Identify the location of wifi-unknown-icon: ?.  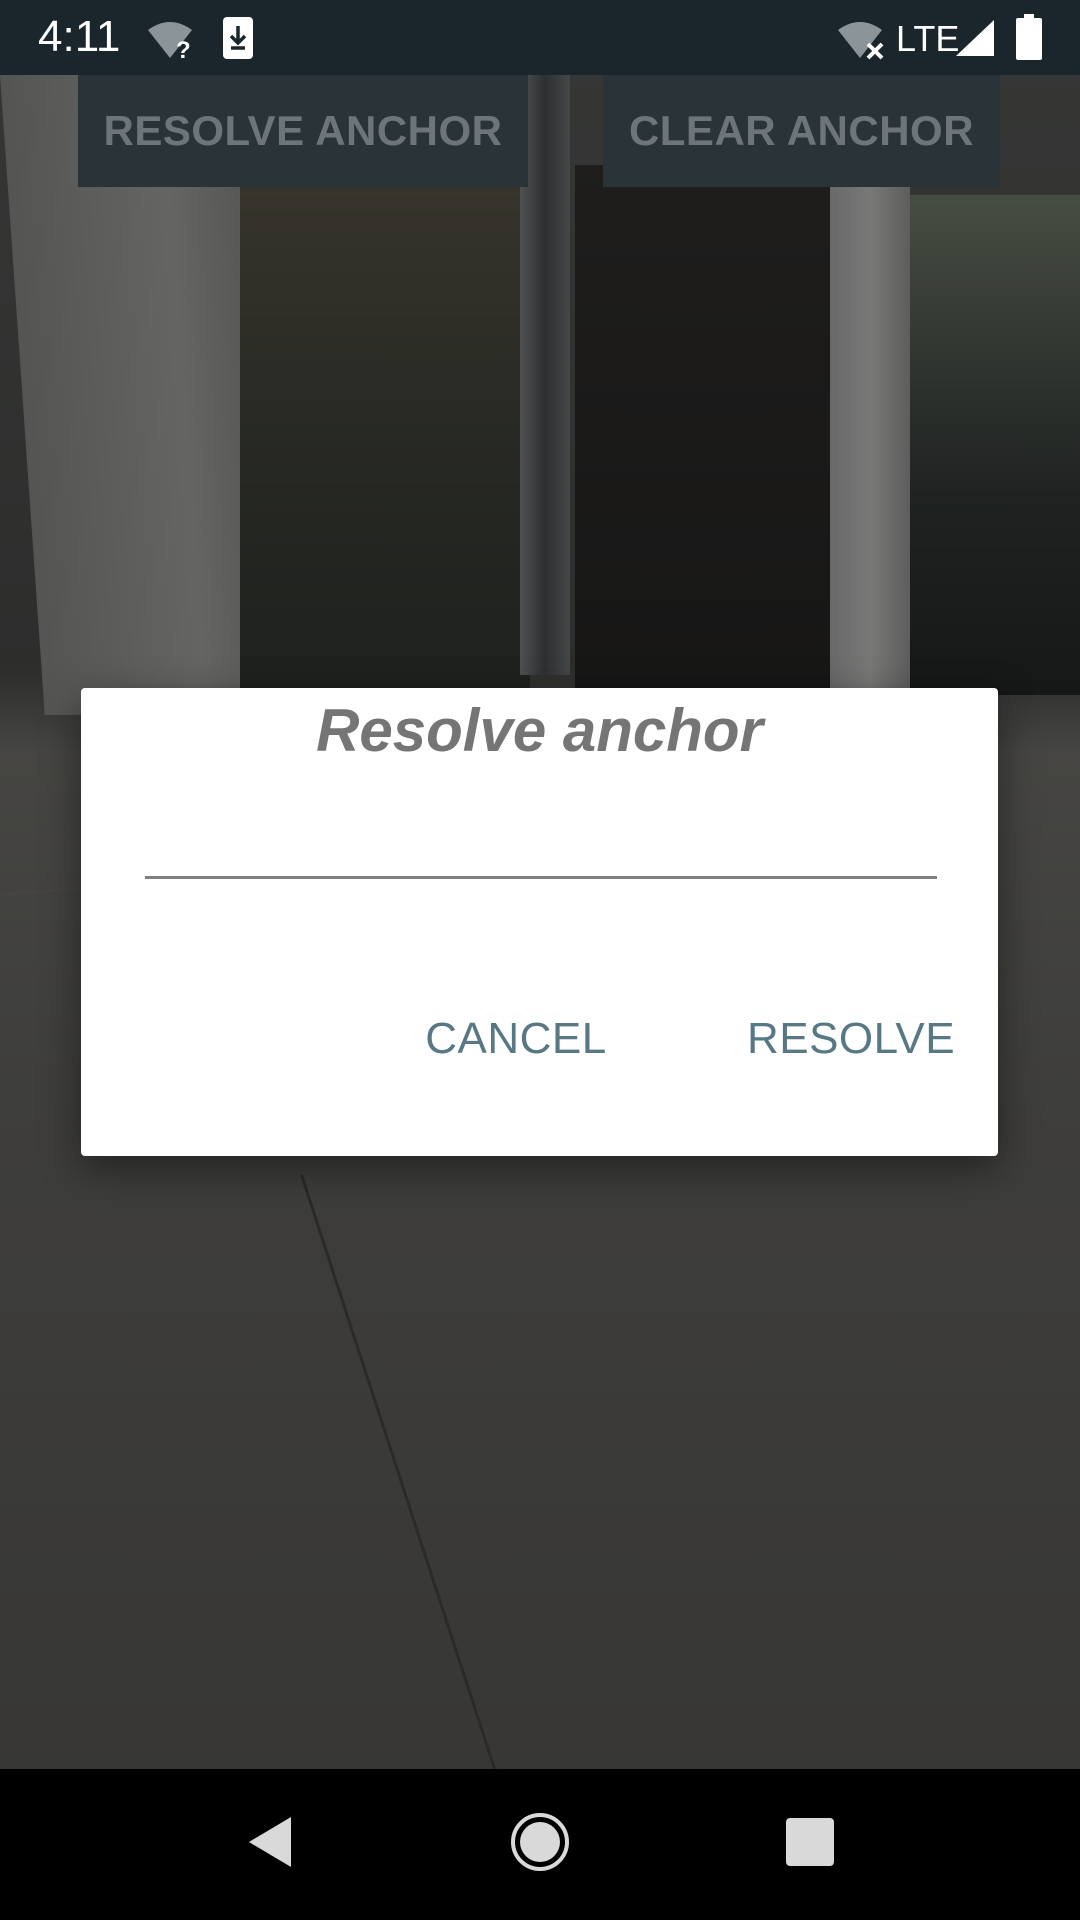
(170, 42).